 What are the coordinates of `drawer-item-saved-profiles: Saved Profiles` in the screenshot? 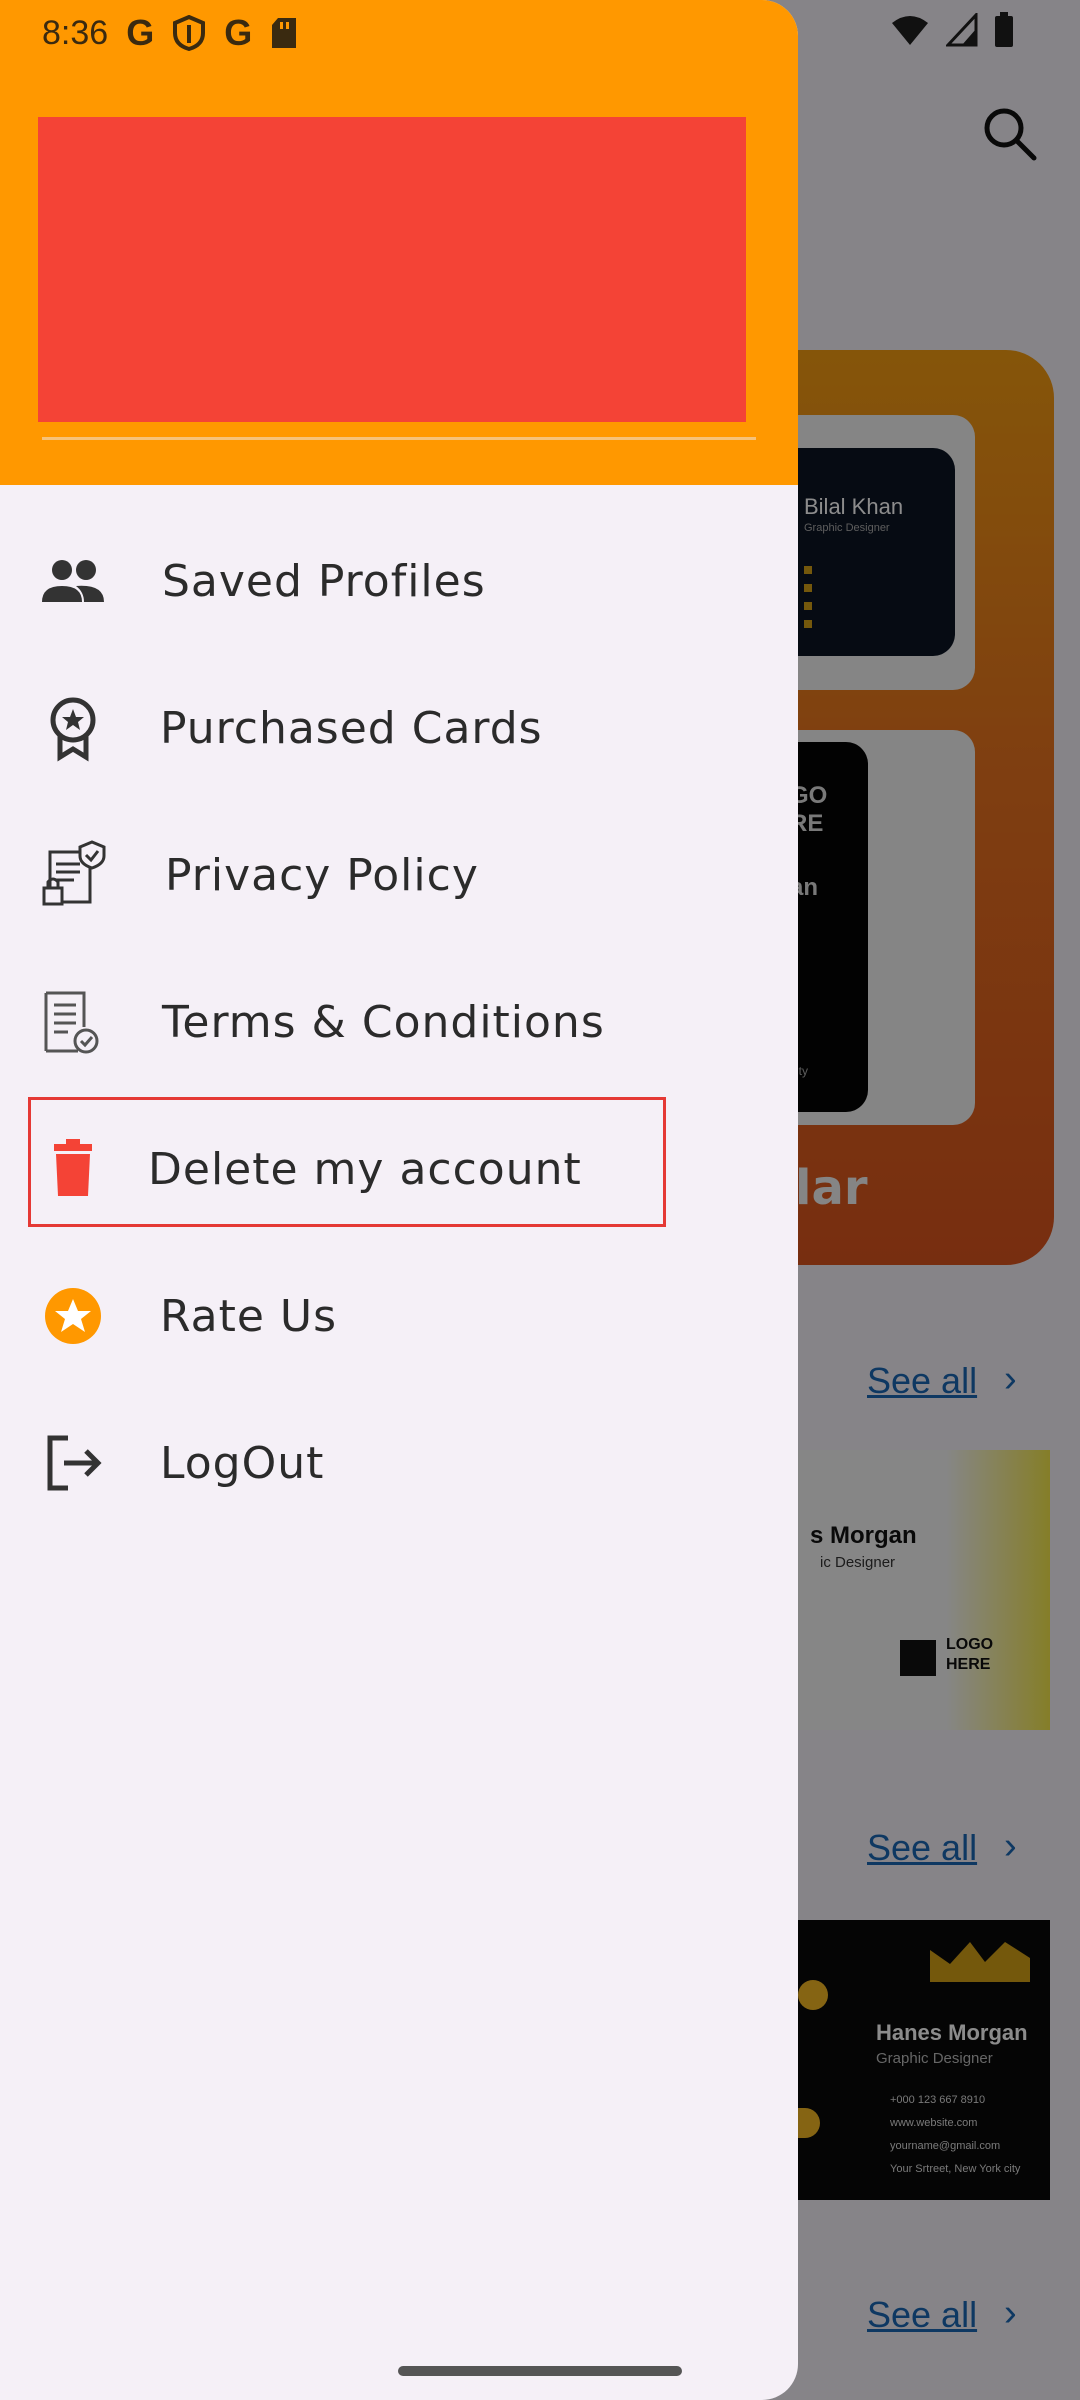 It's located at (380, 581).